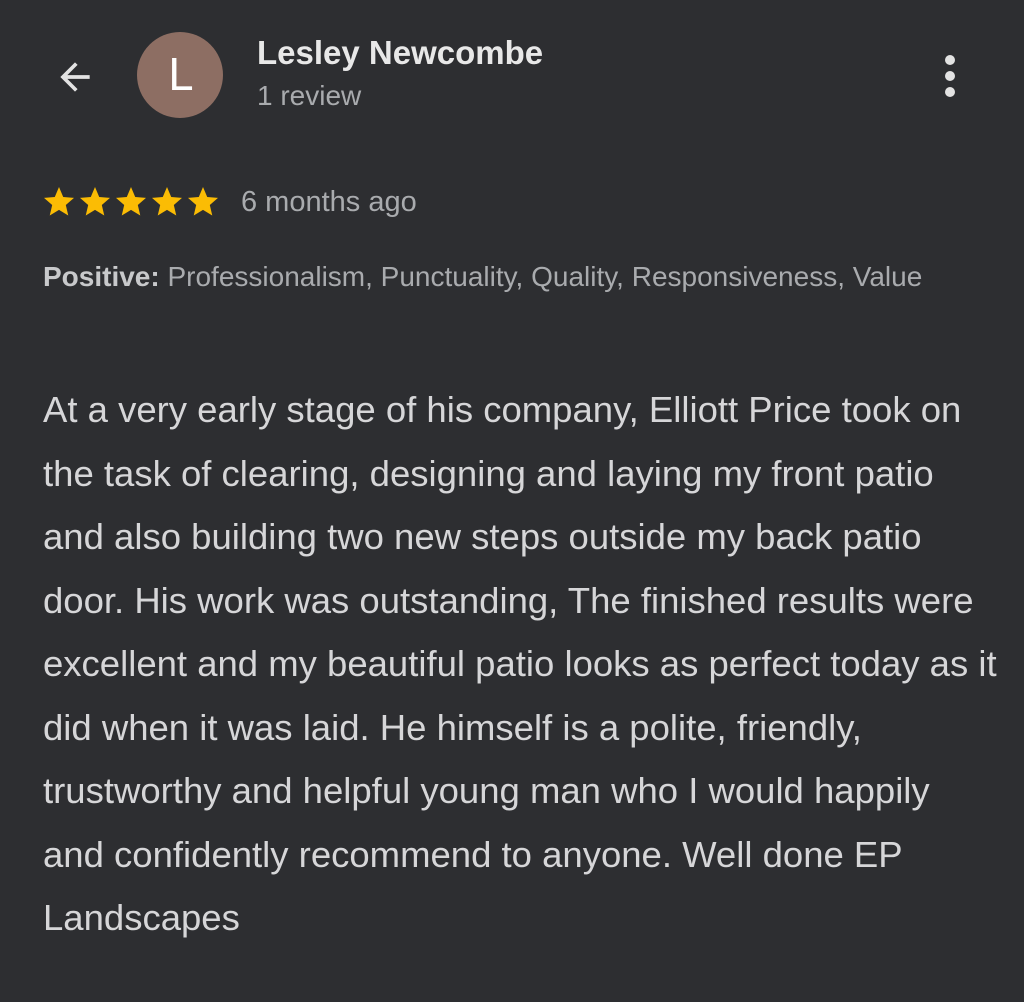 This screenshot has width=1024, height=1002. What do you see at coordinates (329, 201) in the screenshot?
I see `review-time: 6 months ago` at bounding box center [329, 201].